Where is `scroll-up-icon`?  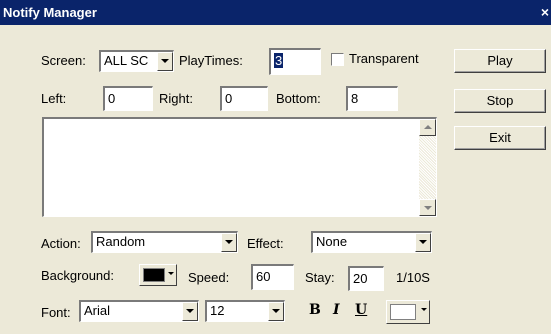 scroll-up-icon is located at coordinates (427, 127).